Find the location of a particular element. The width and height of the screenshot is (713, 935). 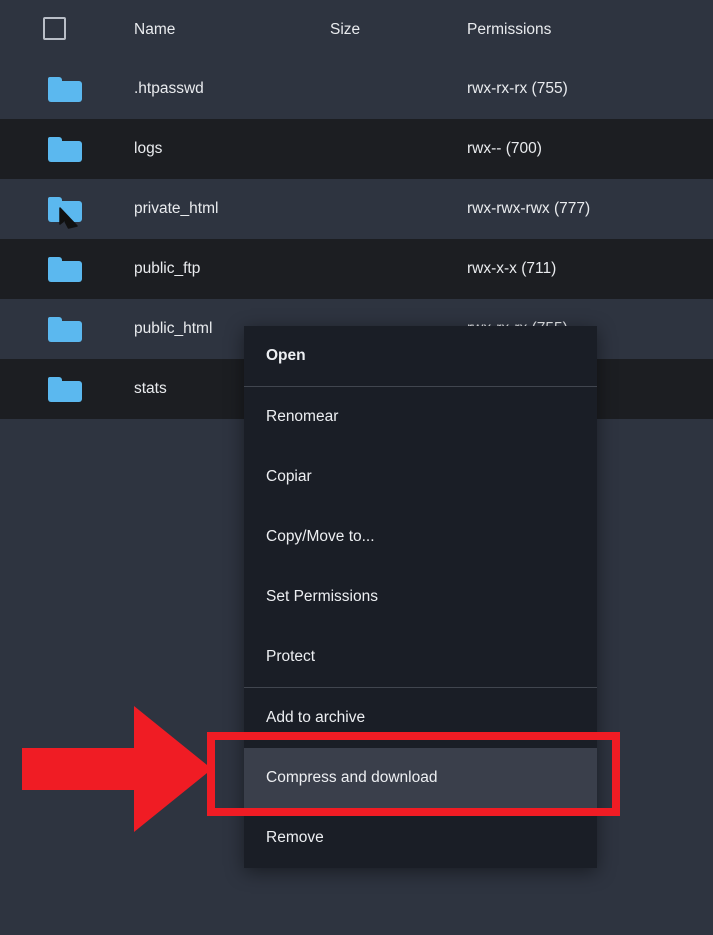

menu-item-copiar: Copiar is located at coordinates (420, 477).